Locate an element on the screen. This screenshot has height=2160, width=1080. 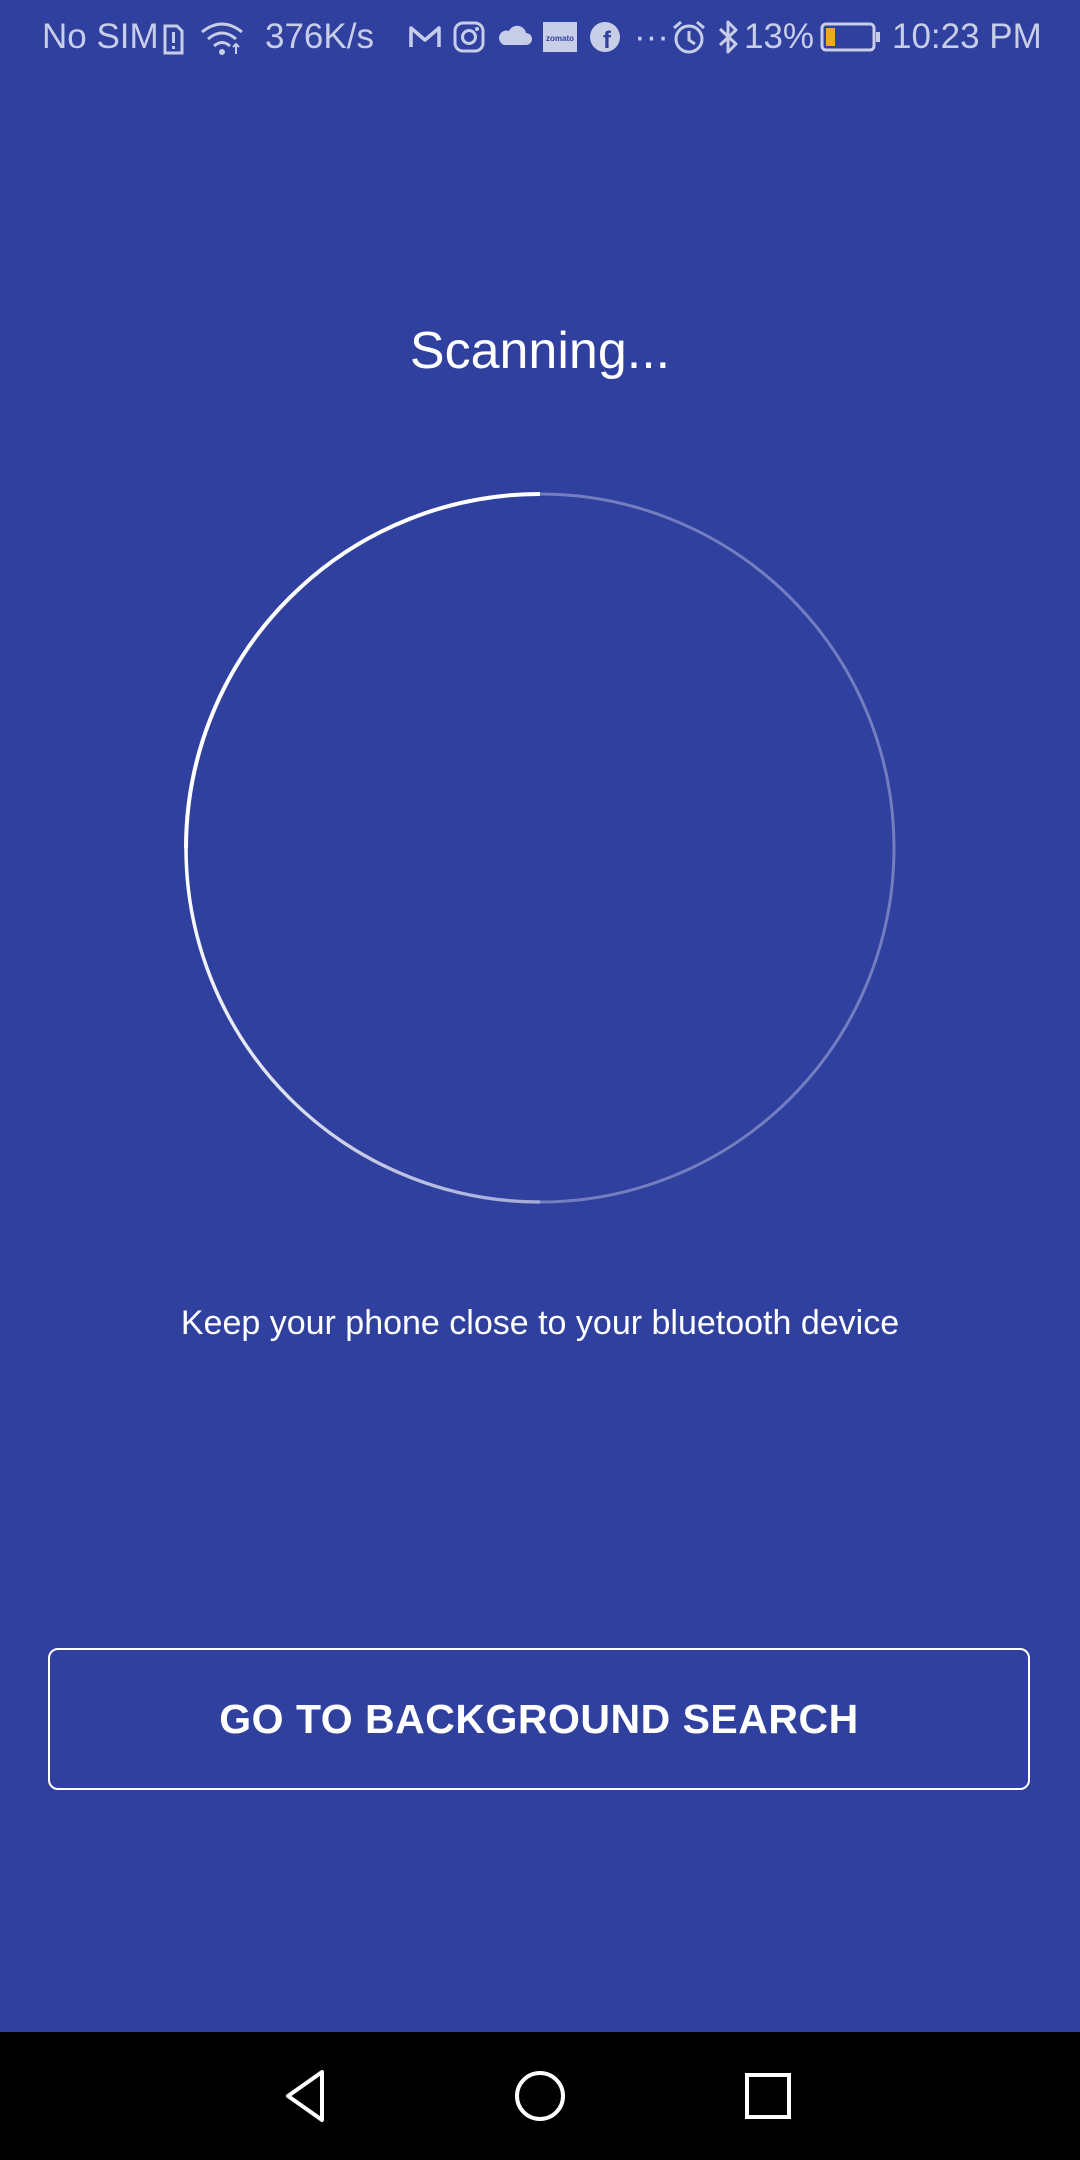
ring-trail-arc is located at coordinates (362, 1025).